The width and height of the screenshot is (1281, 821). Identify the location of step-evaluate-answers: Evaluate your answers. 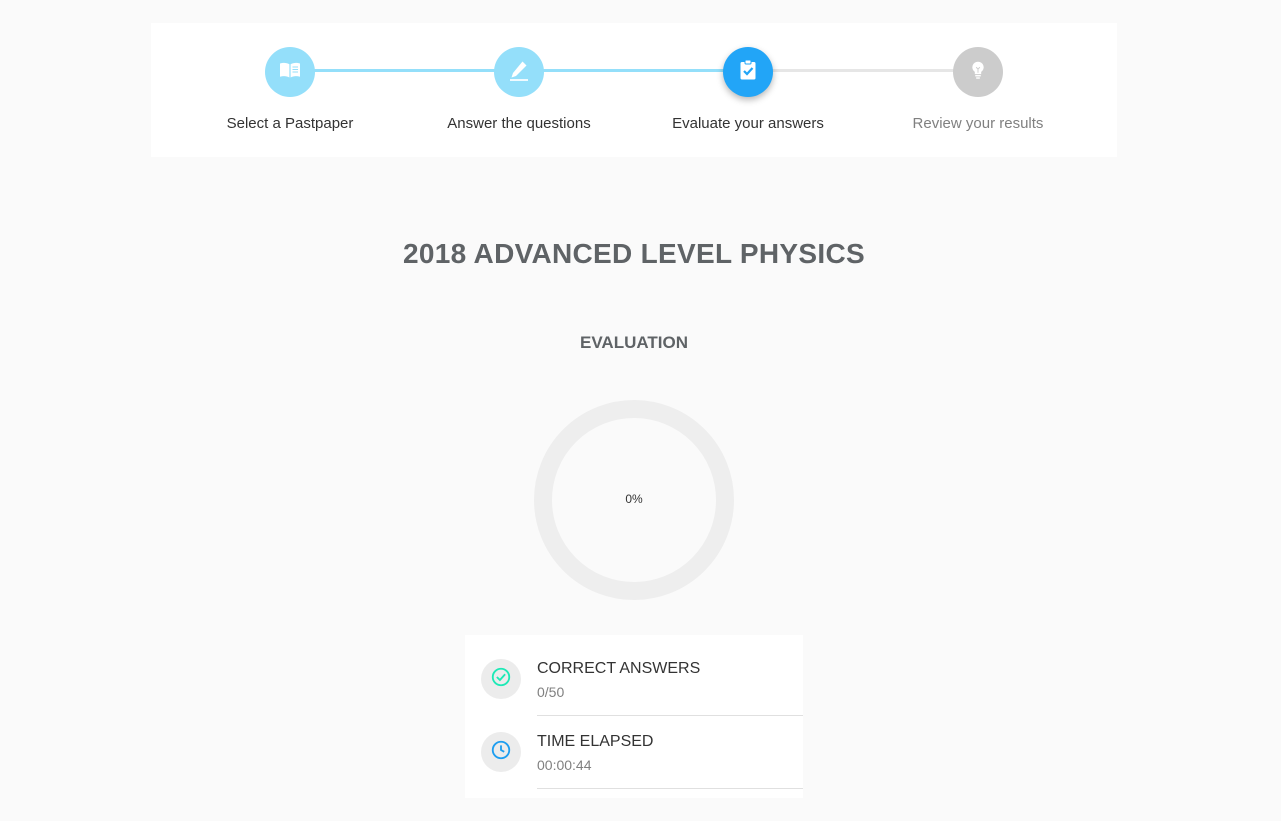
(748, 90).